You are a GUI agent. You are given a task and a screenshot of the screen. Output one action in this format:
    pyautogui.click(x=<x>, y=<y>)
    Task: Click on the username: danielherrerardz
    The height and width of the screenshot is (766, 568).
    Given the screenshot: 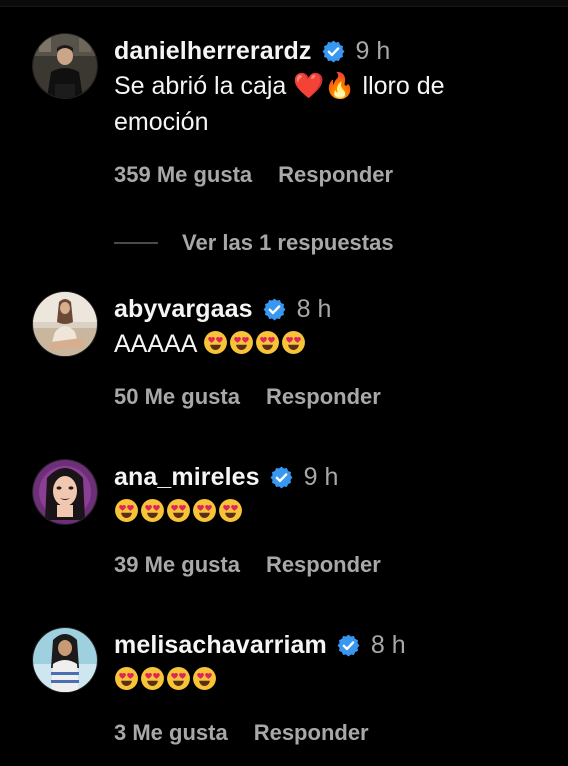 What is the action you would take?
    pyautogui.click(x=213, y=51)
    